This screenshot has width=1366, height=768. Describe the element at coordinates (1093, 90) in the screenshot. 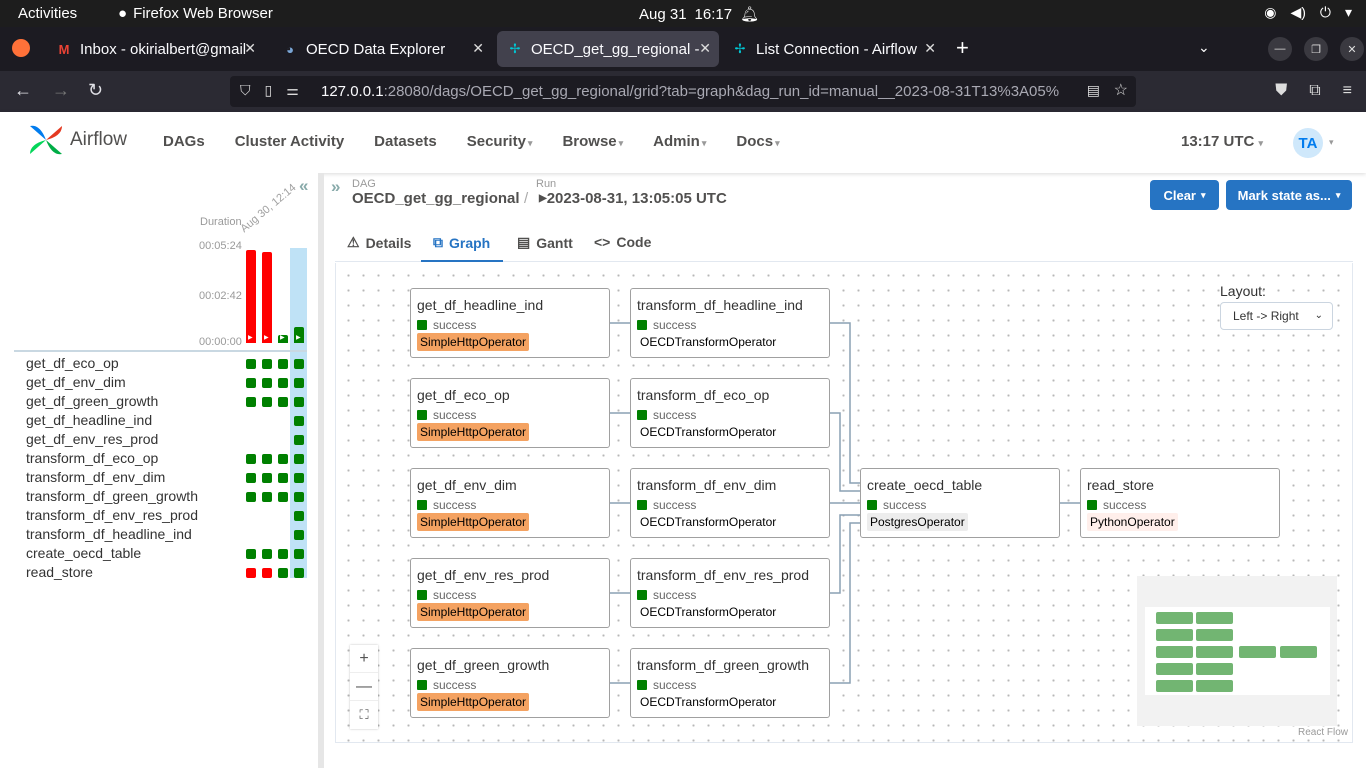

I see `reader-view-icon: ▤` at that location.